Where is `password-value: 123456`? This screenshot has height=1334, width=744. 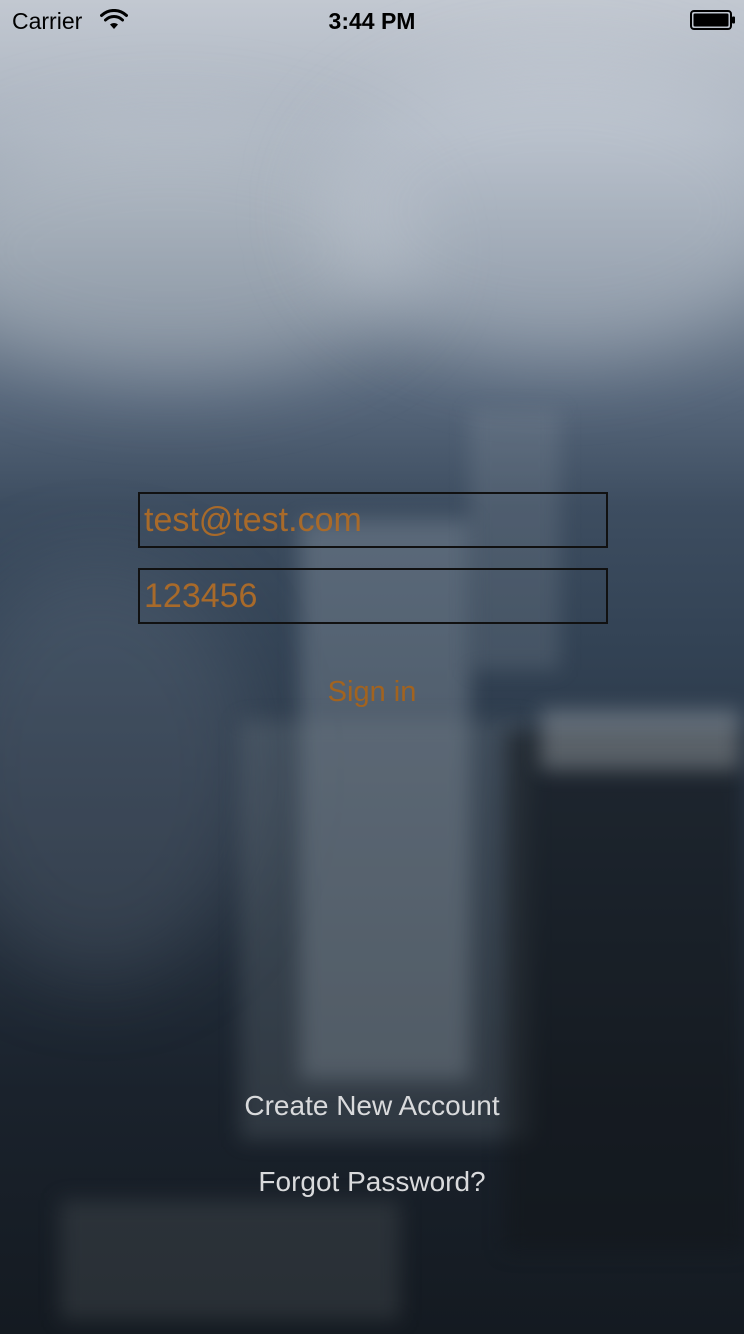
password-value: 123456 is located at coordinates (201, 595).